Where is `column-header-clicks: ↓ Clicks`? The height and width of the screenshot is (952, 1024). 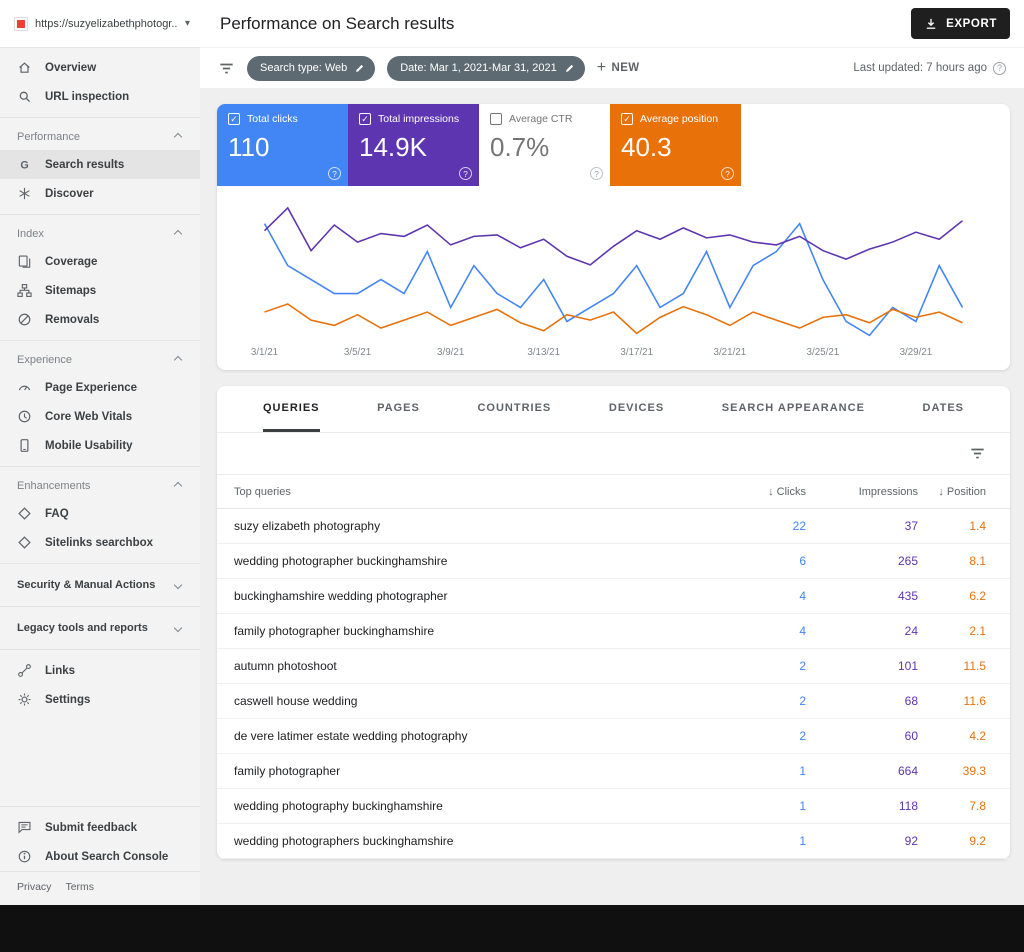
column-header-clicks: ↓ Clicks is located at coordinates (760, 492).